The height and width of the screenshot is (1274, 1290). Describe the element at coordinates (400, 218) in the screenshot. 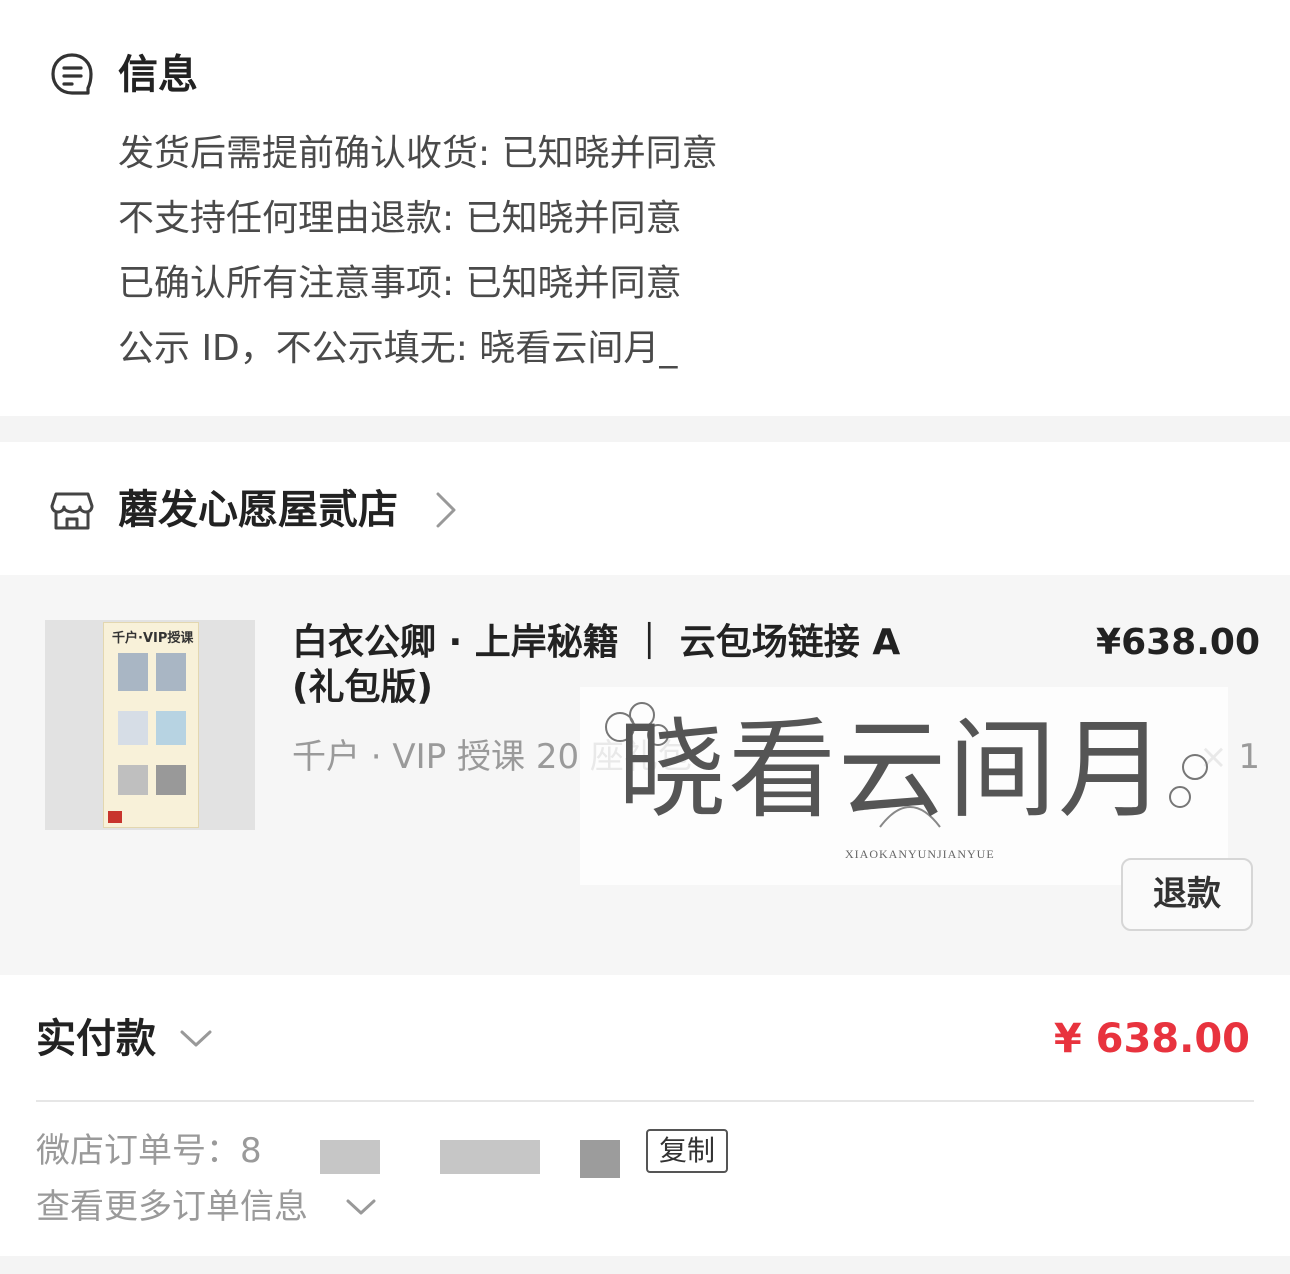

I see `info-line-no-refund: 不支持任何理由退款: 已知晓并同意` at that location.